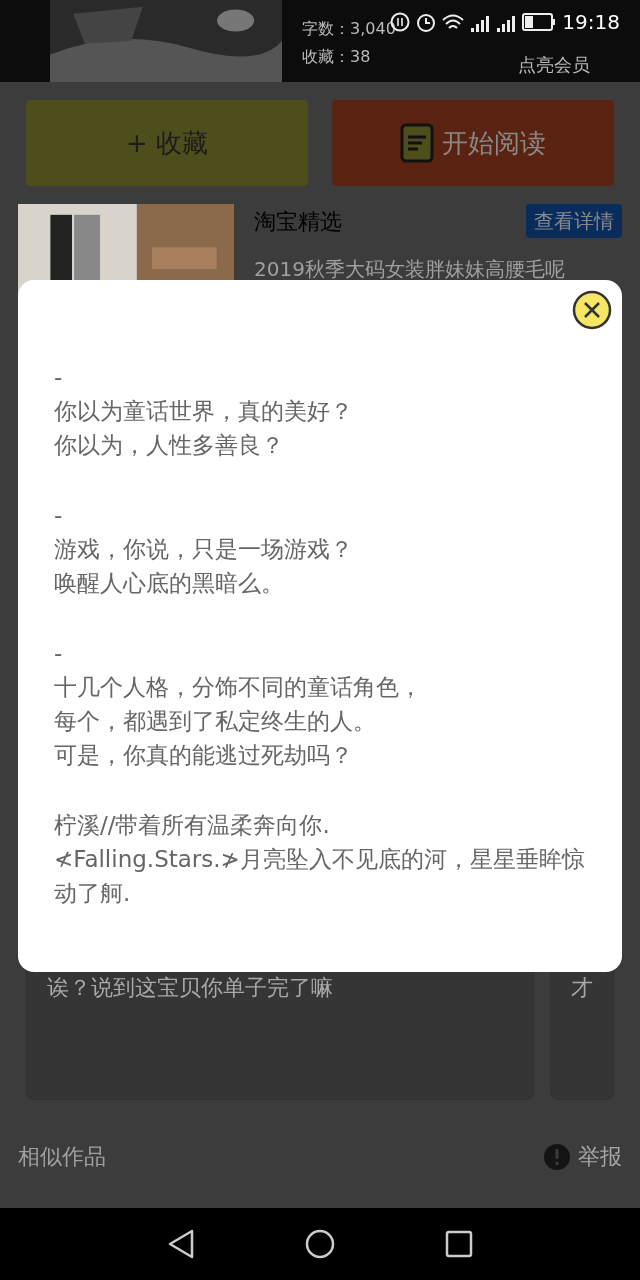 The height and width of the screenshot is (1280, 640). What do you see at coordinates (574, 221) in the screenshot?
I see `details-button: 查看详情` at bounding box center [574, 221].